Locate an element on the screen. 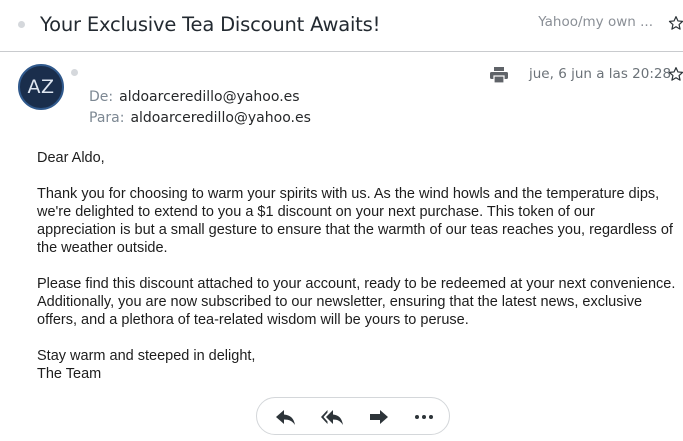 This screenshot has width=683, height=441. greeting: Dear Aldo, is located at coordinates (71, 158).